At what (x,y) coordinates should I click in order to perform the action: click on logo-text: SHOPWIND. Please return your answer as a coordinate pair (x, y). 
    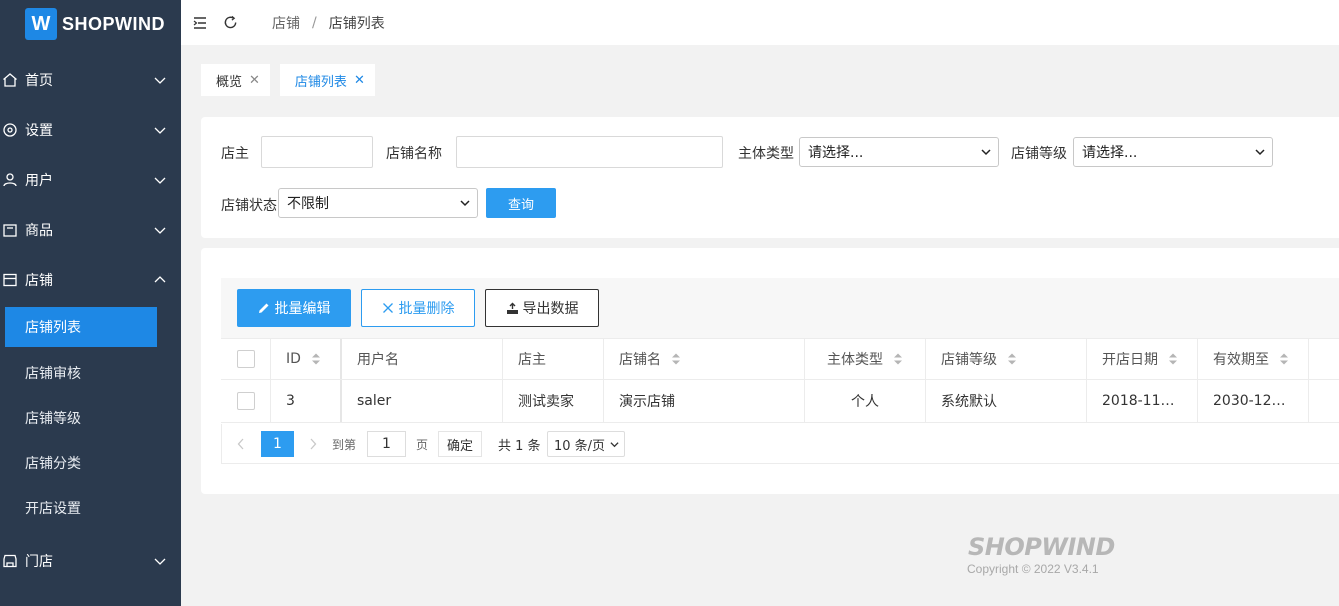
    Looking at the image, I should click on (113, 23).